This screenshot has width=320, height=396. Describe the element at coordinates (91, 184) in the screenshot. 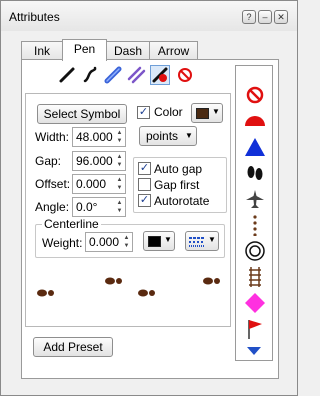

I see `offset-value: 0.000` at that location.